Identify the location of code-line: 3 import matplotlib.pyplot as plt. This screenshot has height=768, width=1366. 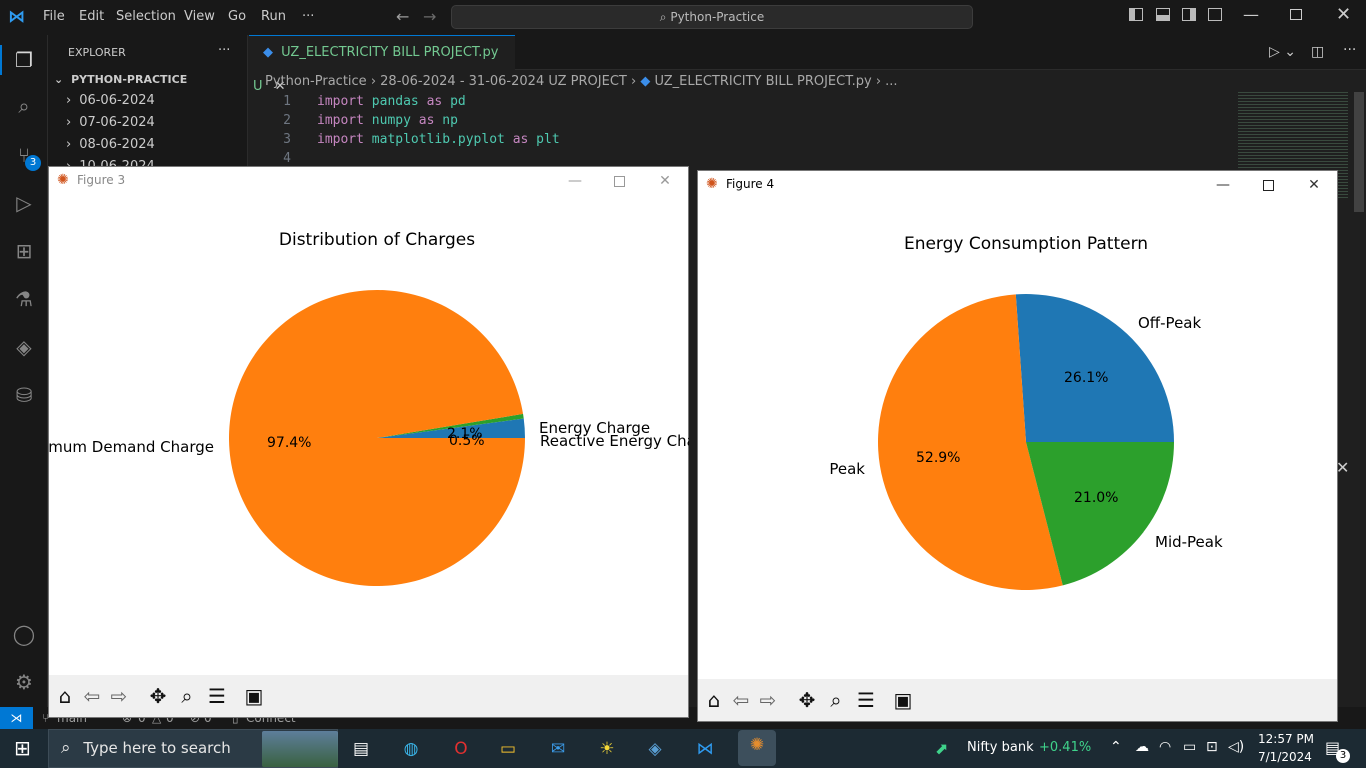
(404, 139).